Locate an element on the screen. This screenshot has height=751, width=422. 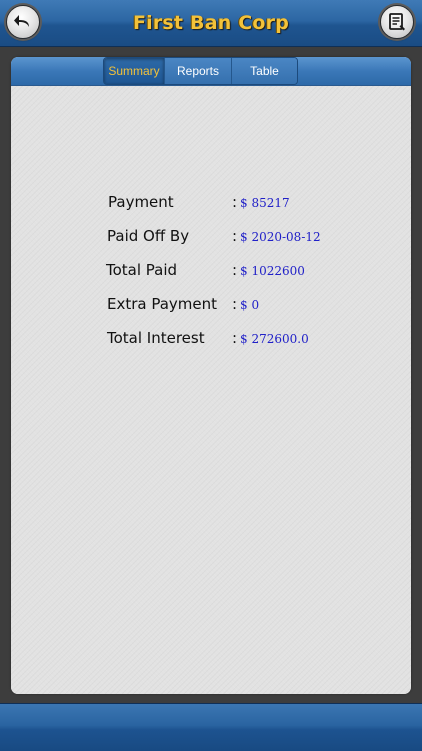
total-paid-value: $ 1022600 is located at coordinates (272, 271).